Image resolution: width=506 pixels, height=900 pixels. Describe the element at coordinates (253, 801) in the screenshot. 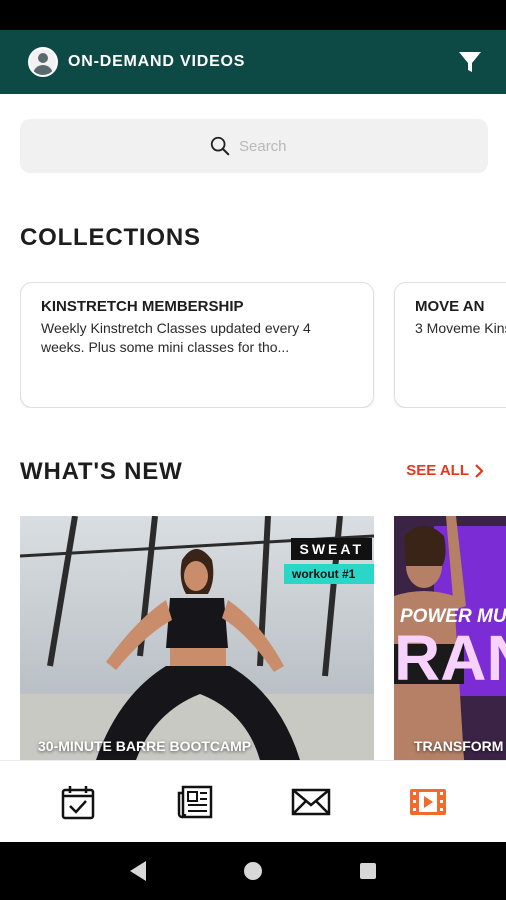

I see `bottom-navigation` at that location.